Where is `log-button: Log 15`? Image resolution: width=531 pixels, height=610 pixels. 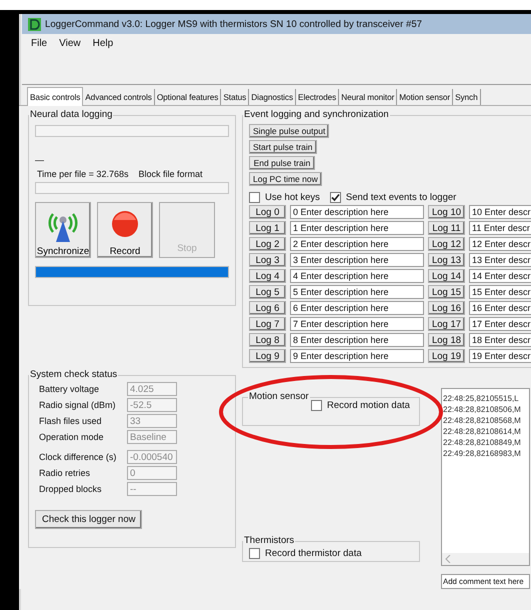 log-button: Log 15 is located at coordinates (446, 292).